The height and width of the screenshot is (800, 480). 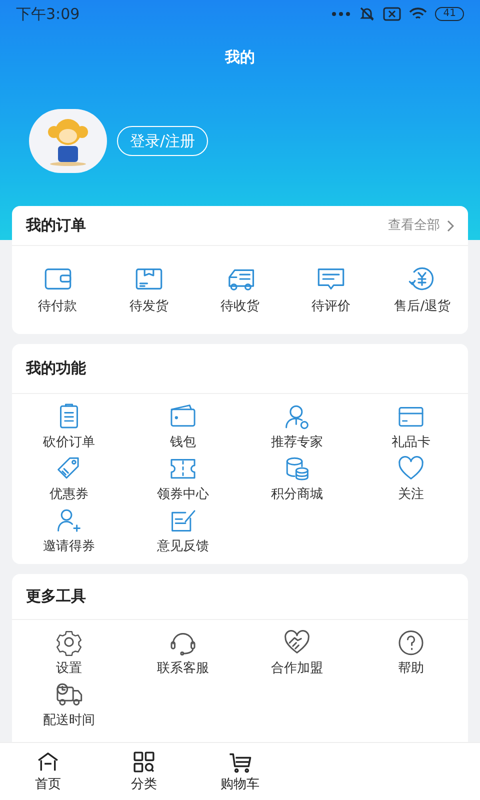 I want to click on sim-icon, so click(x=392, y=14).